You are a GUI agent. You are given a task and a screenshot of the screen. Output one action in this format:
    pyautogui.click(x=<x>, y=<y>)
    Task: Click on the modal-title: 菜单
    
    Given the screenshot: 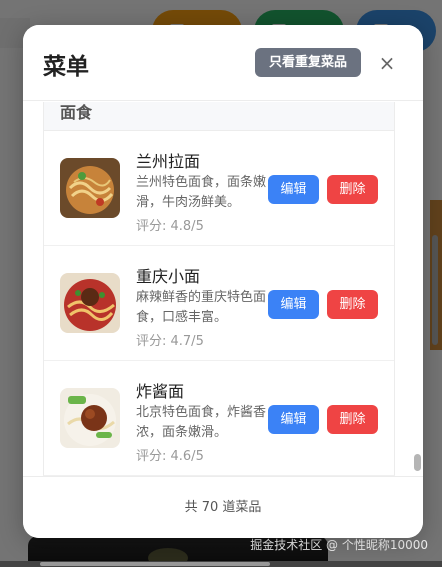 What is the action you would take?
    pyautogui.click(x=66, y=67)
    